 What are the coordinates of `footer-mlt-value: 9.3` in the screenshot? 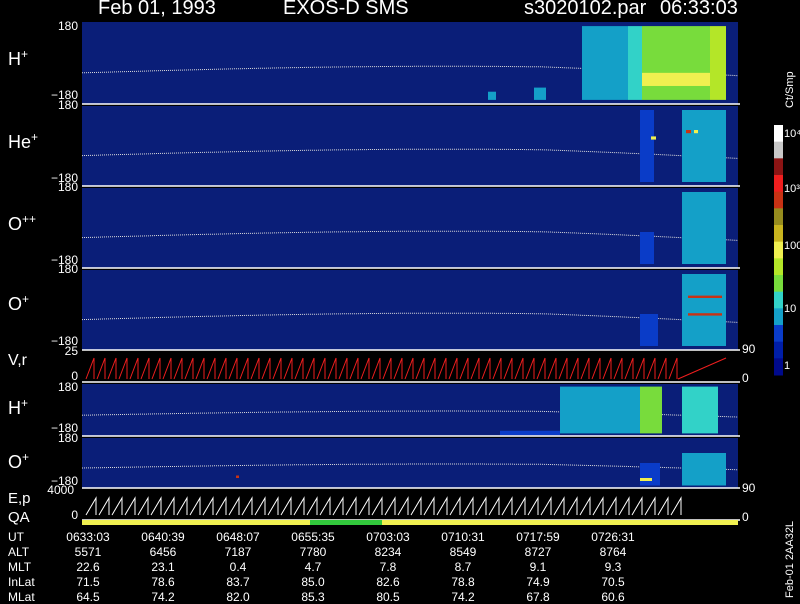 It's located at (613, 567).